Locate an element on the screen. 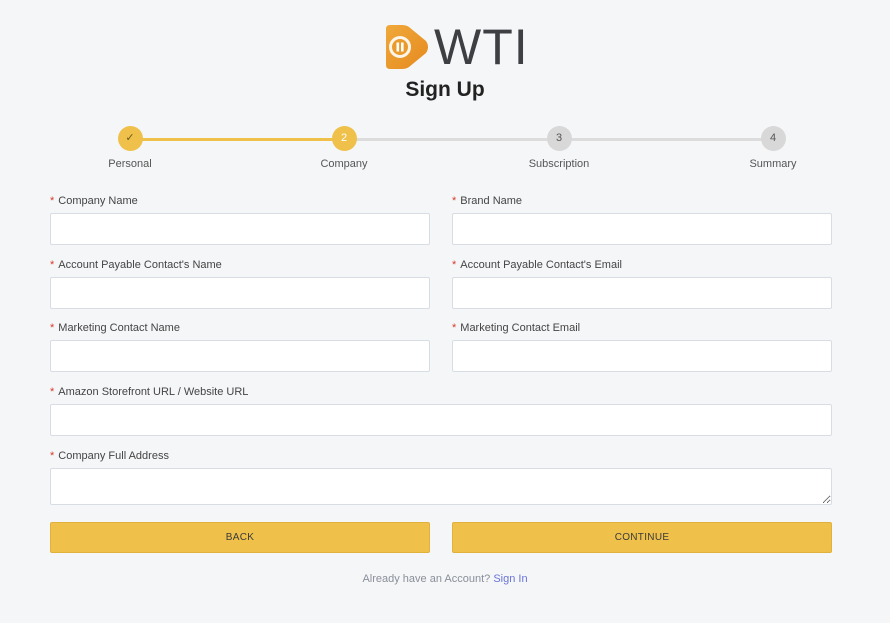 This screenshot has height=623, width=890. store-url-field: * Amazon Storefront URL / Website URL is located at coordinates (441, 410).